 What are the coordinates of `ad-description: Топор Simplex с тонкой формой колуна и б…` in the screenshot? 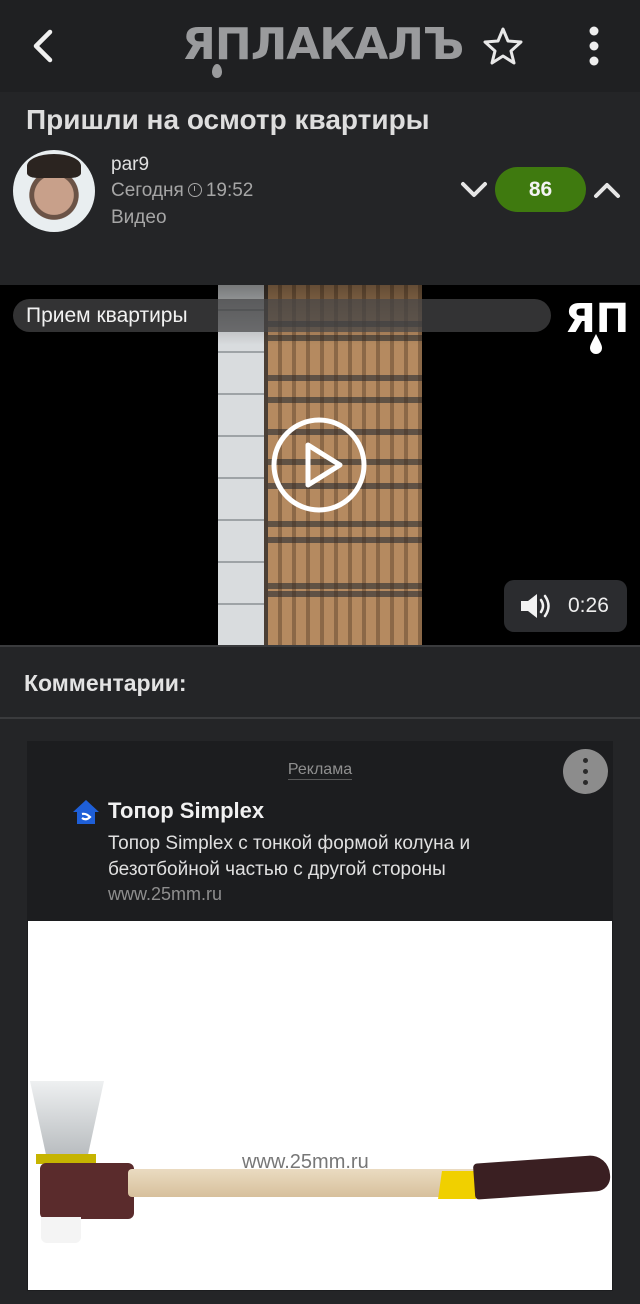 It's located at (289, 856).